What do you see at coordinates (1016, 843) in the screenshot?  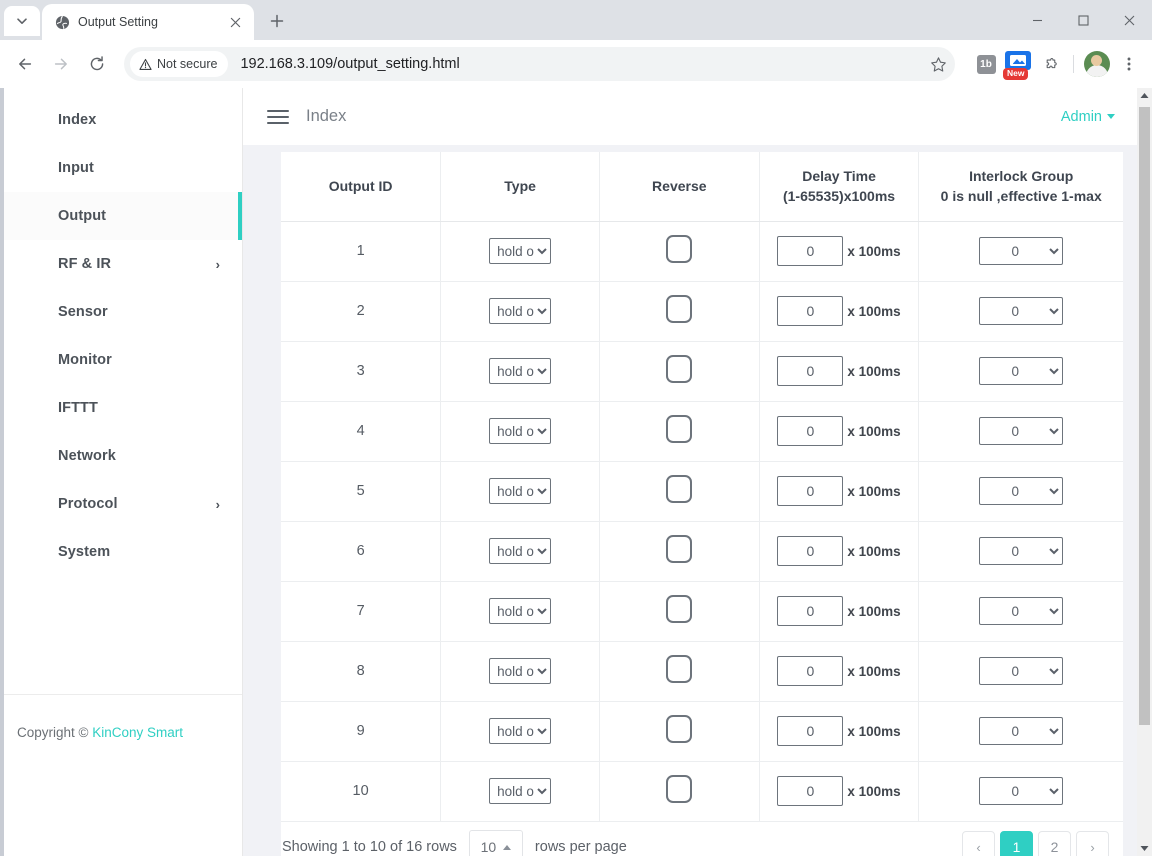 I see `pagination-page-1: 1` at bounding box center [1016, 843].